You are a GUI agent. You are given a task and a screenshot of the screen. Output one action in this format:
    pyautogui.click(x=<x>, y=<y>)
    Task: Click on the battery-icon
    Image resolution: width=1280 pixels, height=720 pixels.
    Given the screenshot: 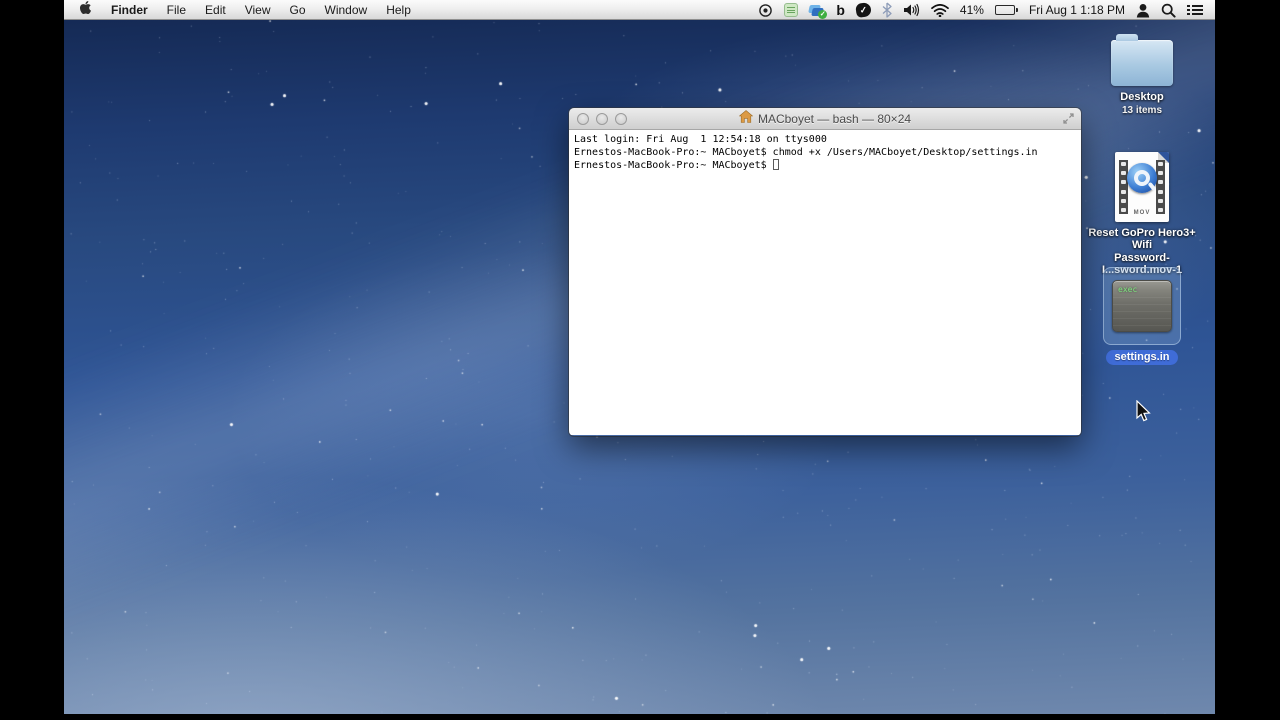 What is the action you would take?
    pyautogui.click(x=1006, y=10)
    